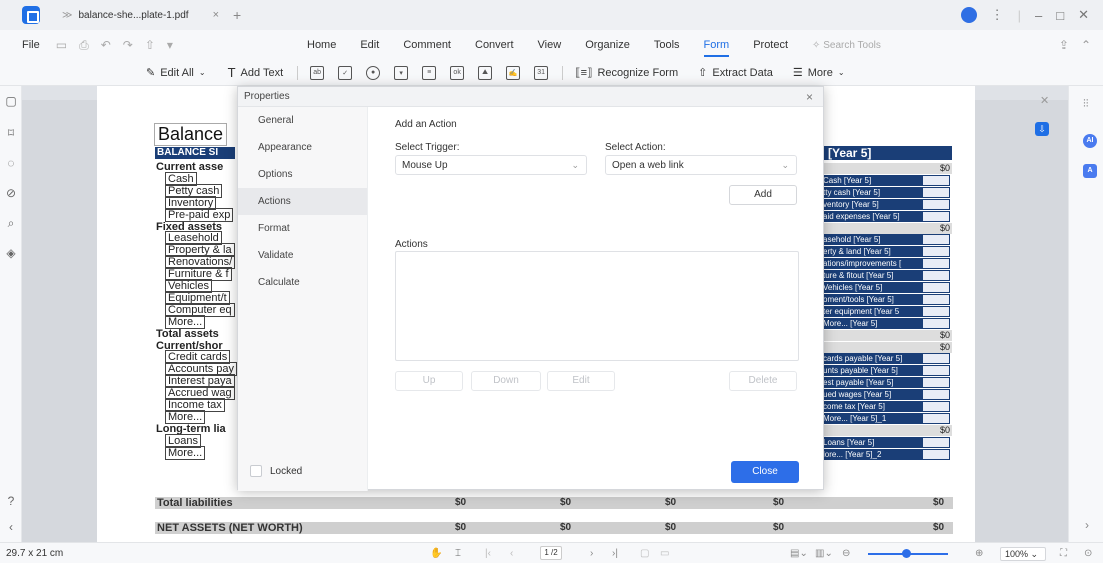 The height and width of the screenshot is (563, 1103). What do you see at coordinates (513, 72) in the screenshot?
I see `signature-field-icon: ✍` at bounding box center [513, 72].